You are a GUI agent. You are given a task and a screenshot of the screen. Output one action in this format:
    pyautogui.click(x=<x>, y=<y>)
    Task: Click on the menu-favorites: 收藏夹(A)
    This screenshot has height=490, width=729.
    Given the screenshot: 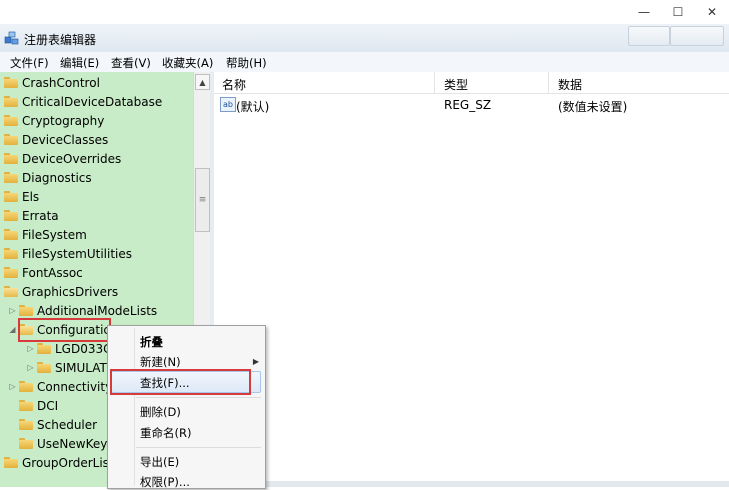 What is the action you would take?
    pyautogui.click(x=187, y=63)
    